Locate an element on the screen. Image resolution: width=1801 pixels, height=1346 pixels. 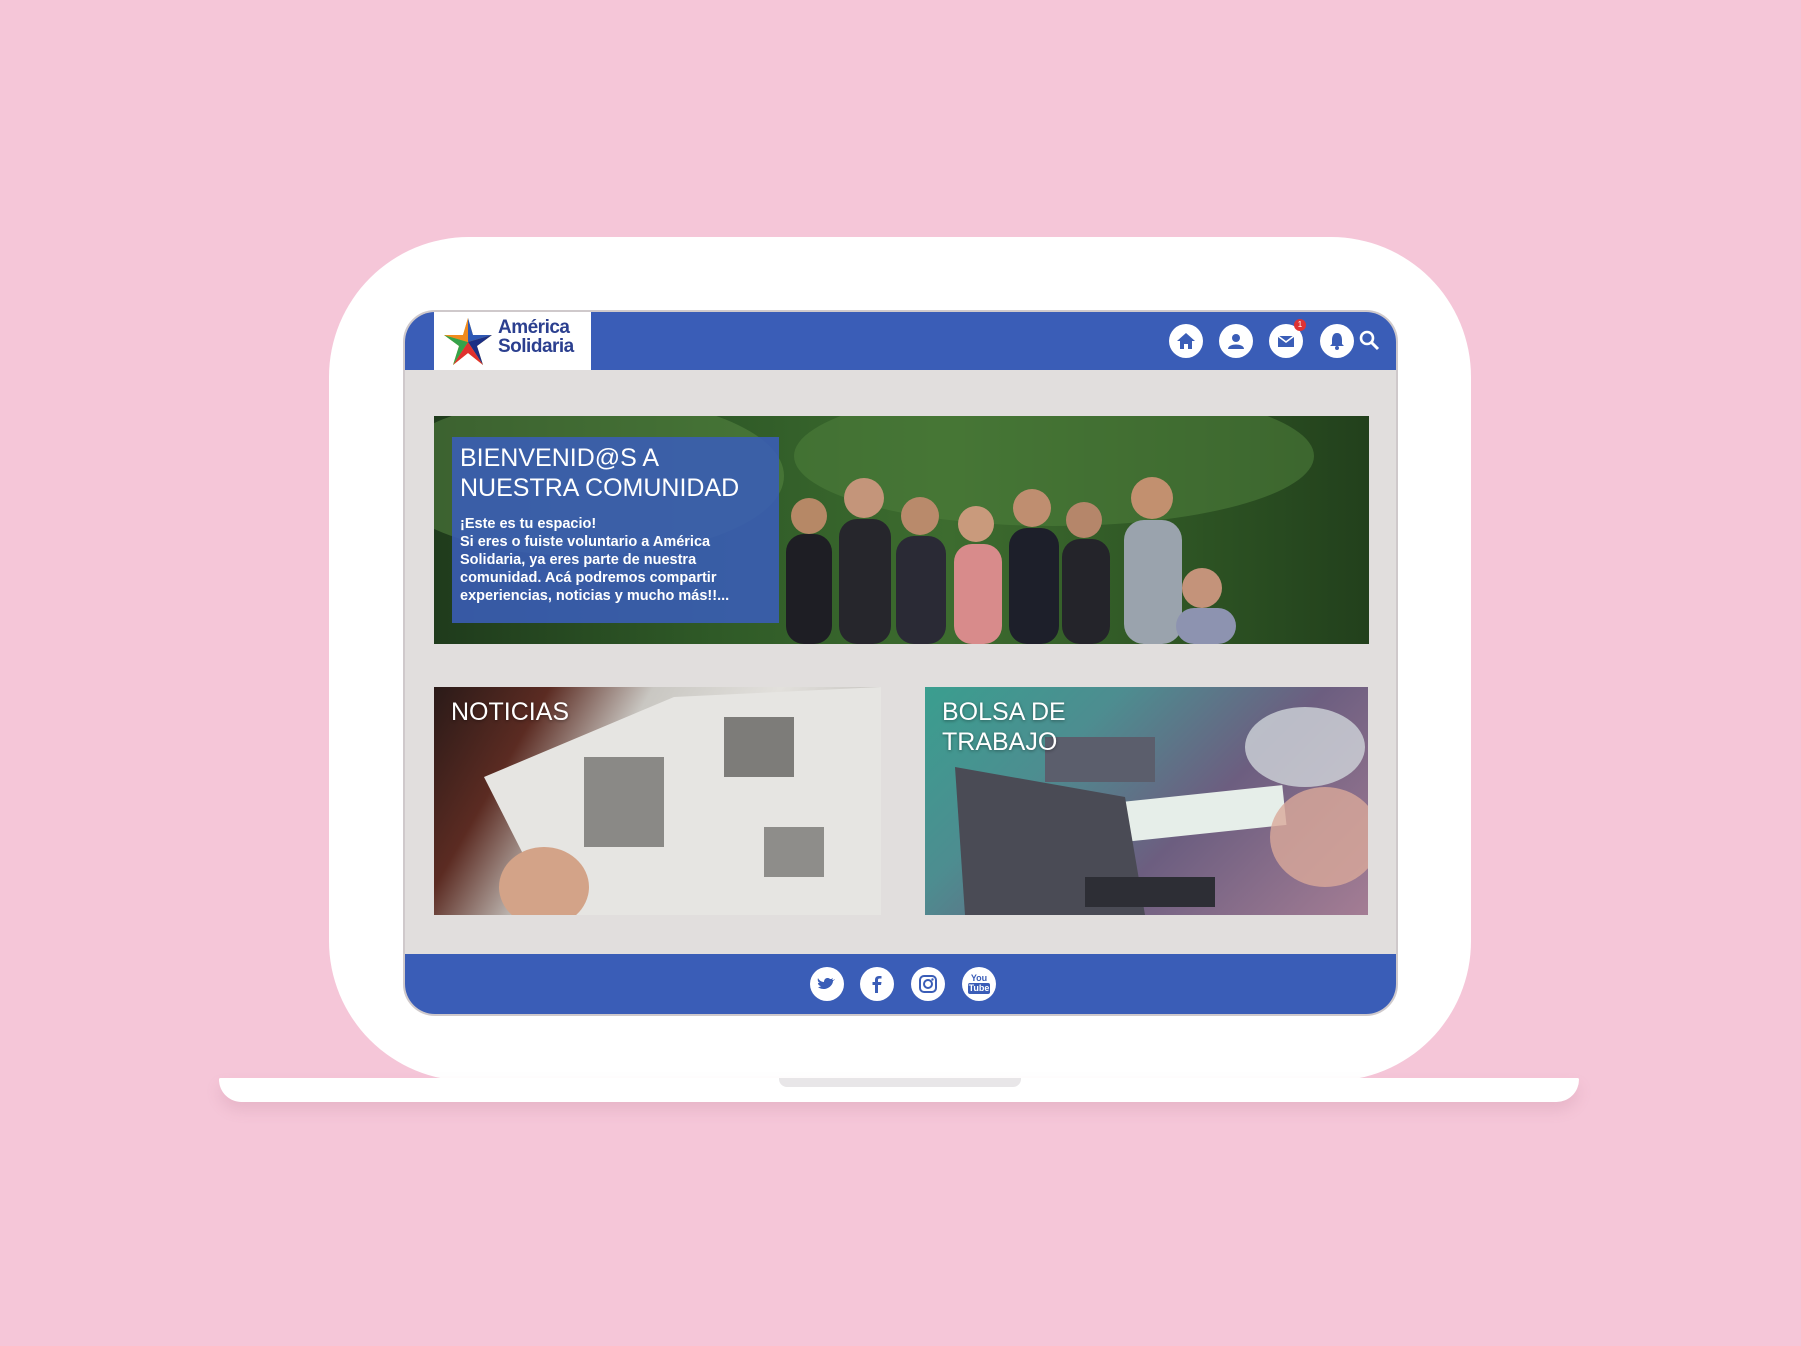
youtube-button: You Tube is located at coordinates (979, 984).